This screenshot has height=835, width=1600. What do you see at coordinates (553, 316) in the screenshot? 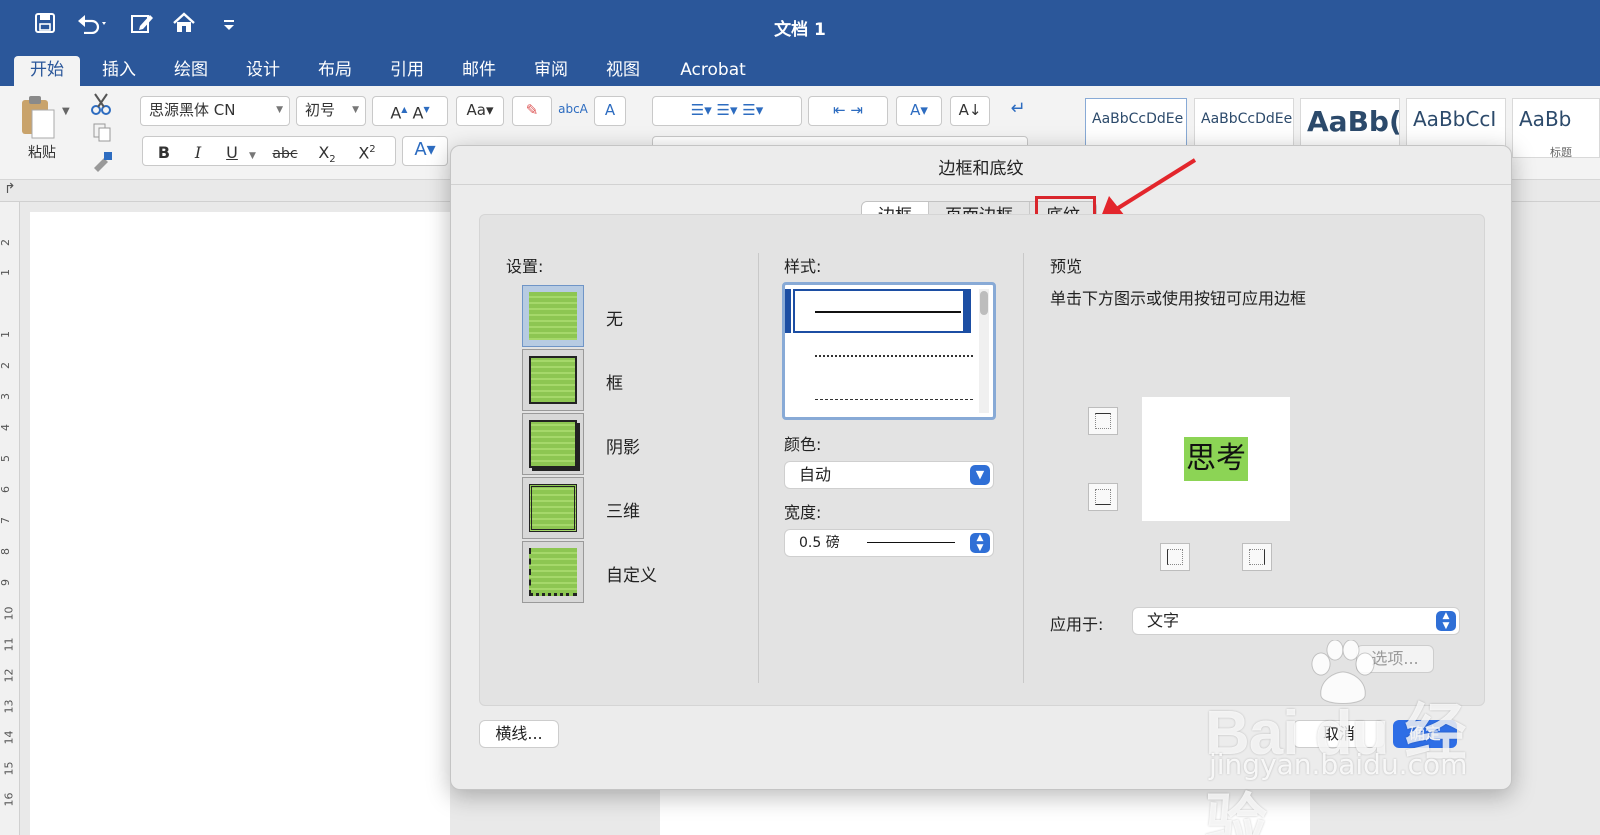
I see `setting-none` at bounding box center [553, 316].